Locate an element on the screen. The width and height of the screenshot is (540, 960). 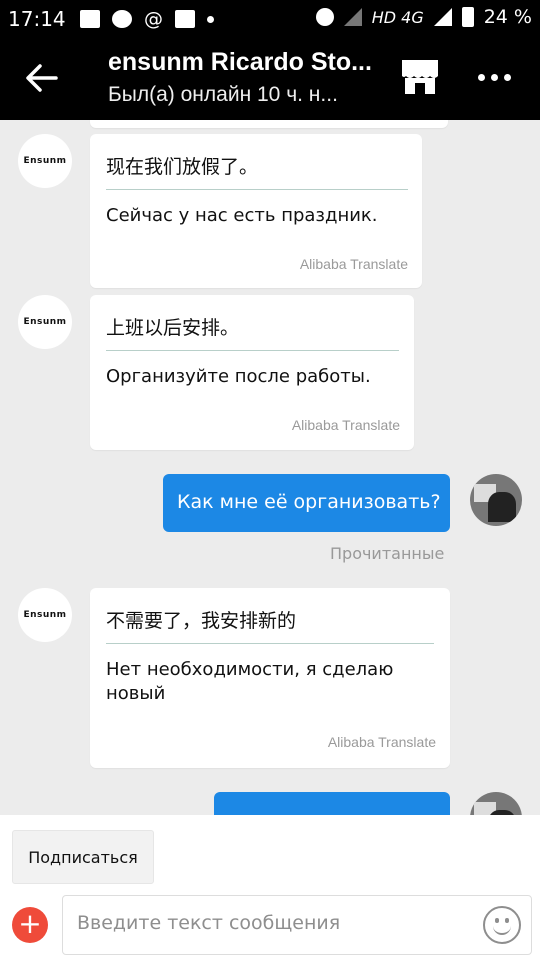
more-notifications-icon is located at coordinates (210, 19).